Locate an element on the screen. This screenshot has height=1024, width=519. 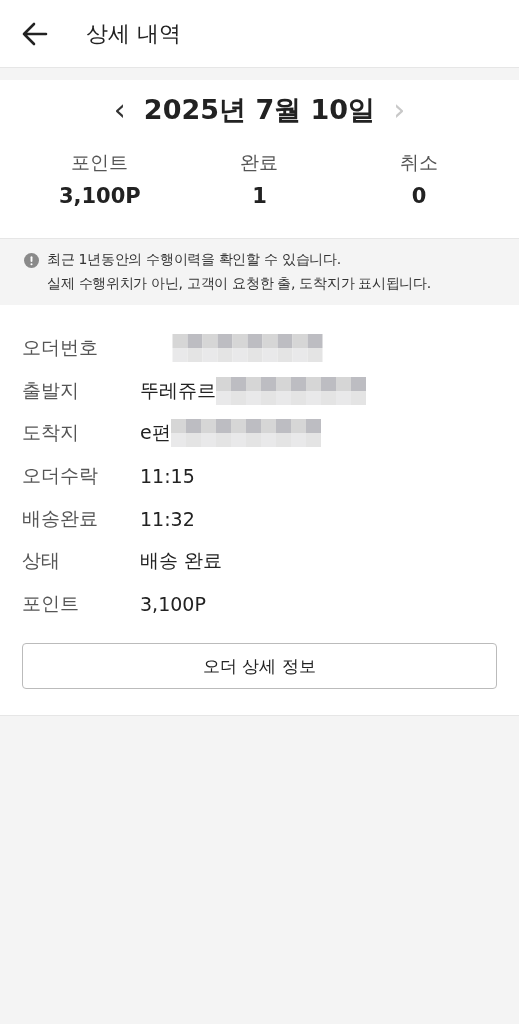
notice-text: 최근 1년동안의 수행이력을 확인할 수 있습니다. is located at coordinates (194, 260).